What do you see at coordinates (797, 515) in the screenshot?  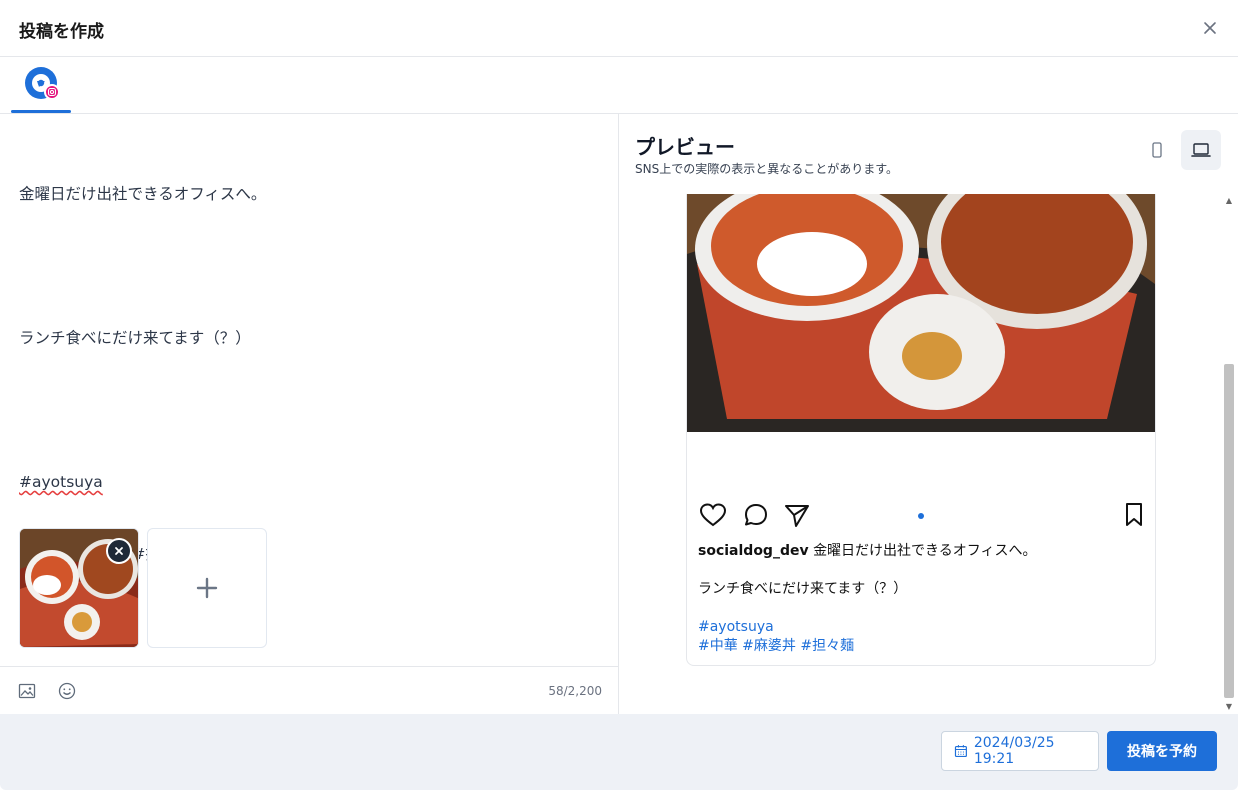 I see `share-icon` at bounding box center [797, 515].